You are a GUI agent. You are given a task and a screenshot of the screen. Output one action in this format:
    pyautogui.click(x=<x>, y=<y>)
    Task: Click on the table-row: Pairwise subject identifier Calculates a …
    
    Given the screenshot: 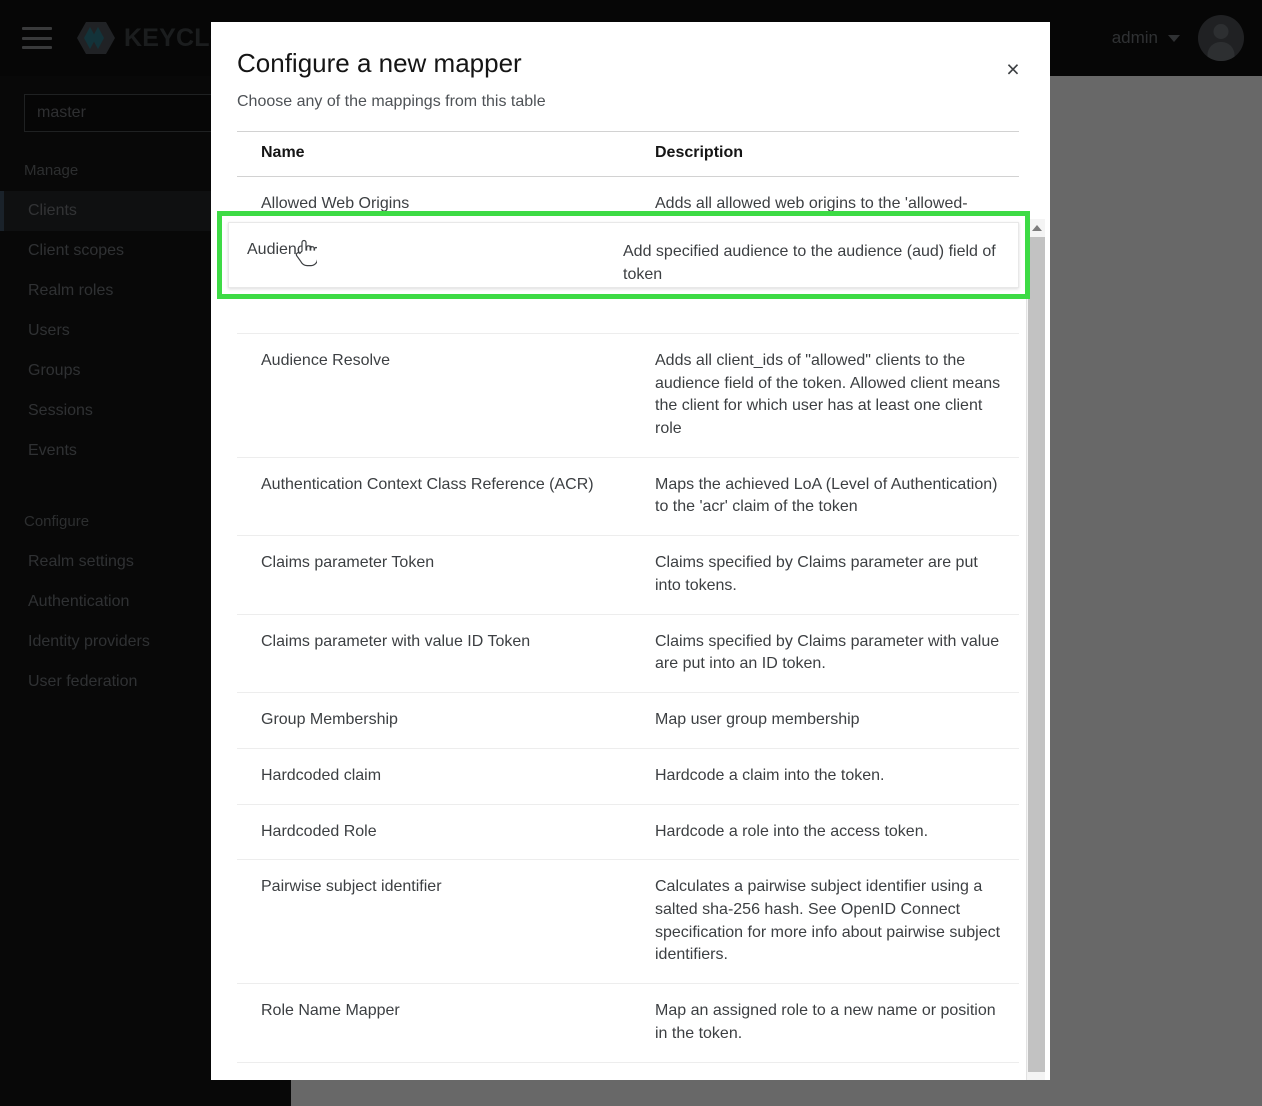 What is the action you would take?
    pyautogui.click(x=628, y=922)
    